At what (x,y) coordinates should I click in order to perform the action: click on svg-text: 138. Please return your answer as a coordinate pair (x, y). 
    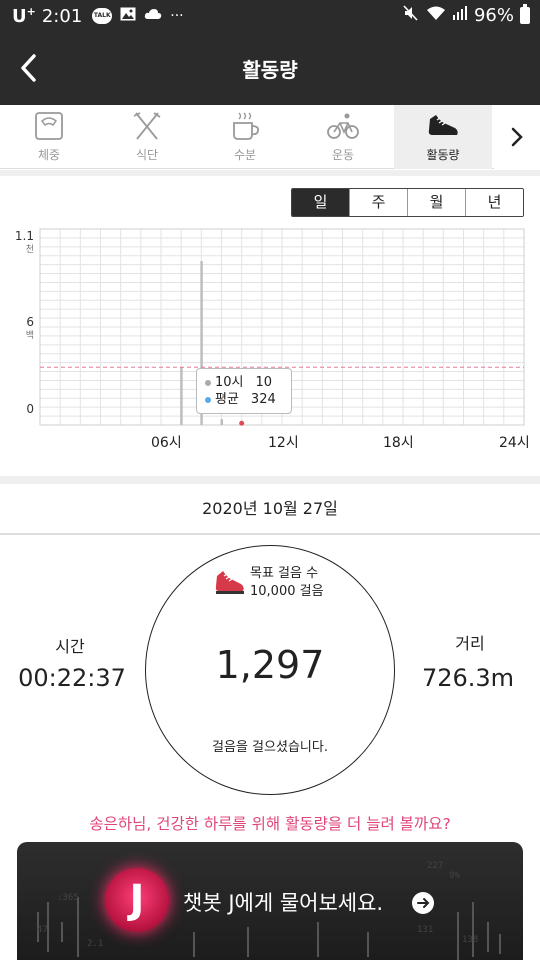
    Looking at the image, I should click on (470, 940).